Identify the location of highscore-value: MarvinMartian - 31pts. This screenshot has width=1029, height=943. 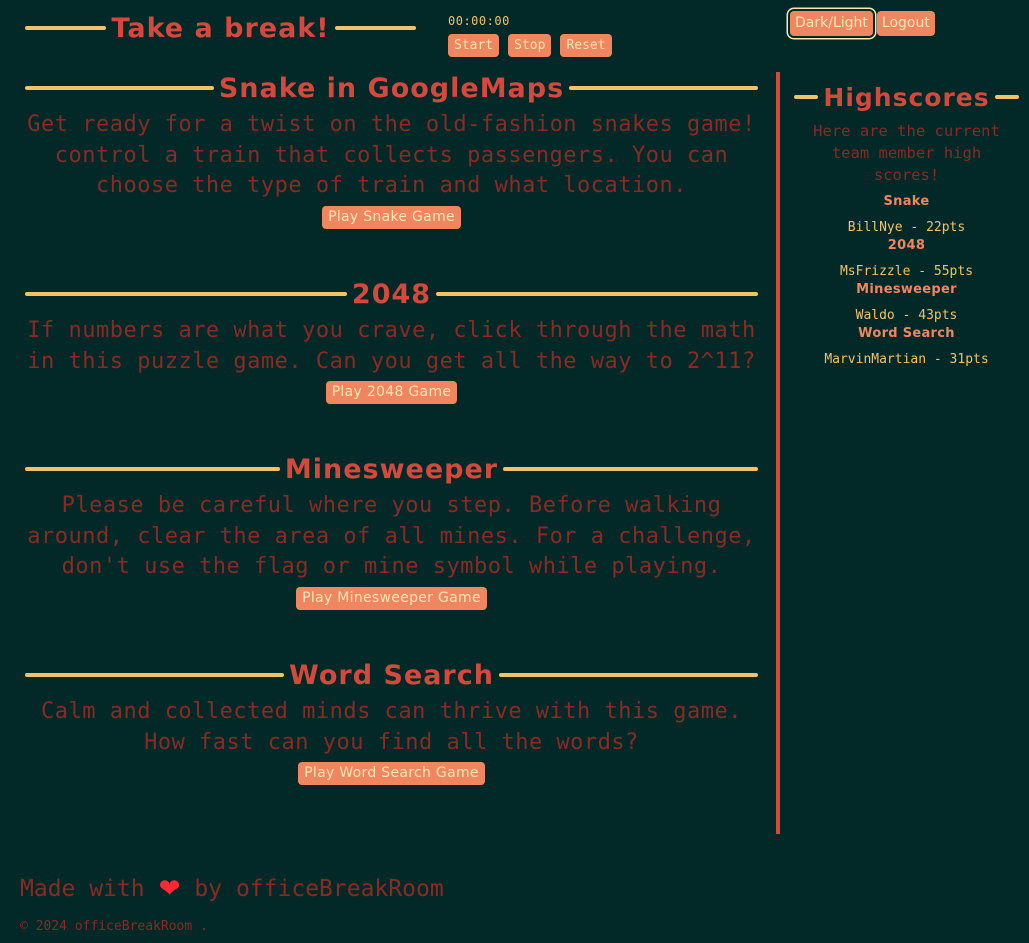
(906, 359).